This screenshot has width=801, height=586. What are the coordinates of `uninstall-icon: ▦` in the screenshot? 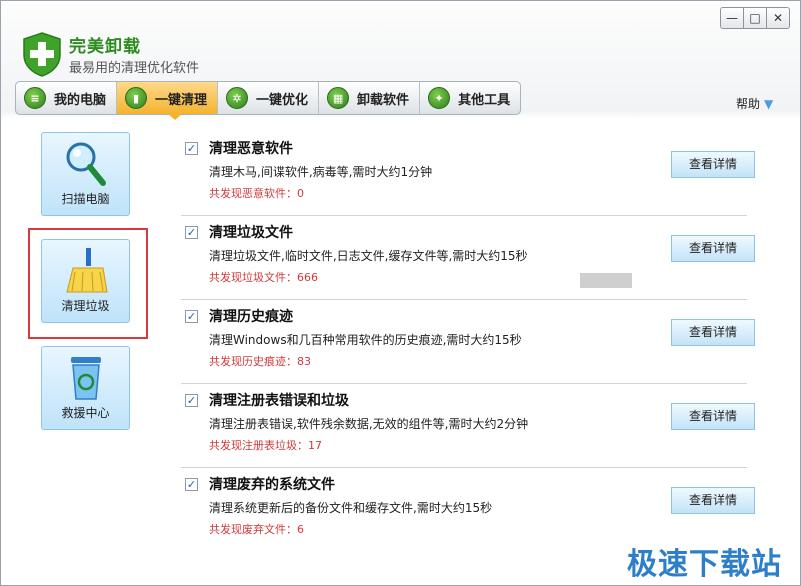 It's located at (338, 98).